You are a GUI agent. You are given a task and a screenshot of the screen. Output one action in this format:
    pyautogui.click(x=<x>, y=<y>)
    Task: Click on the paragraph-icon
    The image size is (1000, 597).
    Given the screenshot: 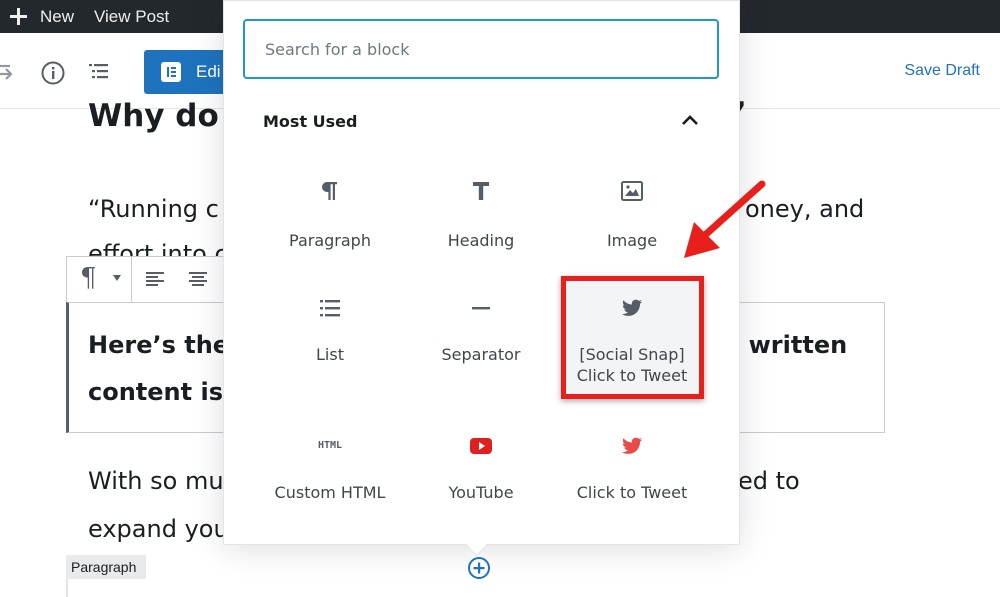 What is the action you would take?
    pyautogui.click(x=329, y=191)
    